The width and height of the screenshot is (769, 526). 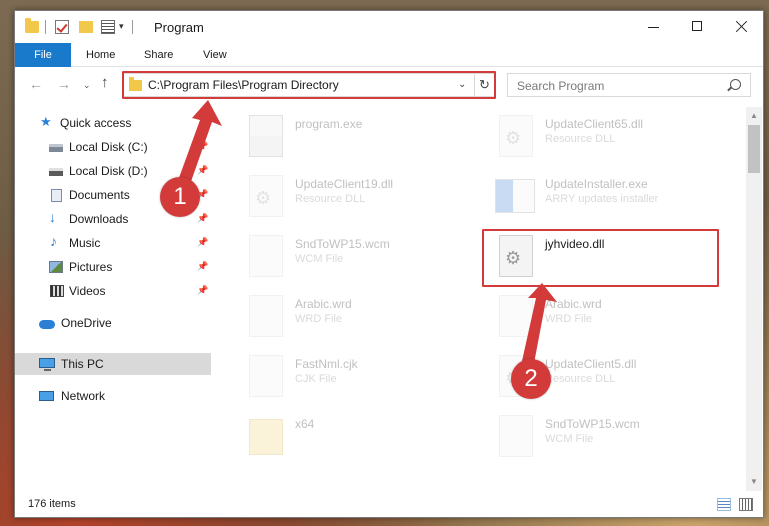 I want to click on sidebar-item-network: Network, so click(x=113, y=396).